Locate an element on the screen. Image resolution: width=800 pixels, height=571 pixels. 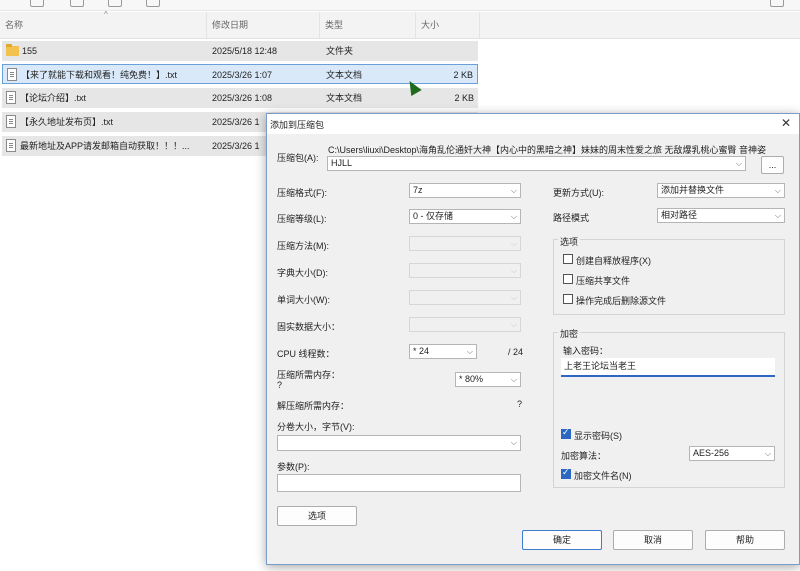
column-type: 类型 is located at coordinates (368, 25).